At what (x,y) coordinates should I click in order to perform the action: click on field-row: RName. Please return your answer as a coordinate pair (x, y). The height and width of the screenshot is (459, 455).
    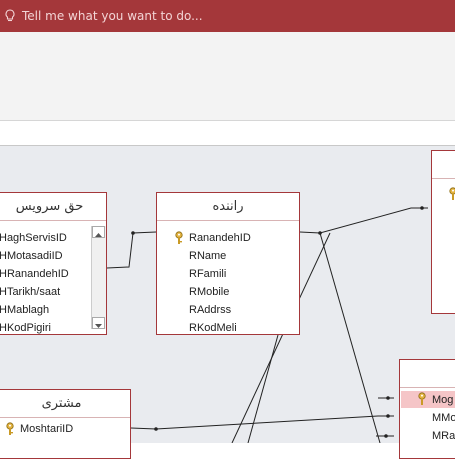
    Looking at the image, I should click on (207, 256).